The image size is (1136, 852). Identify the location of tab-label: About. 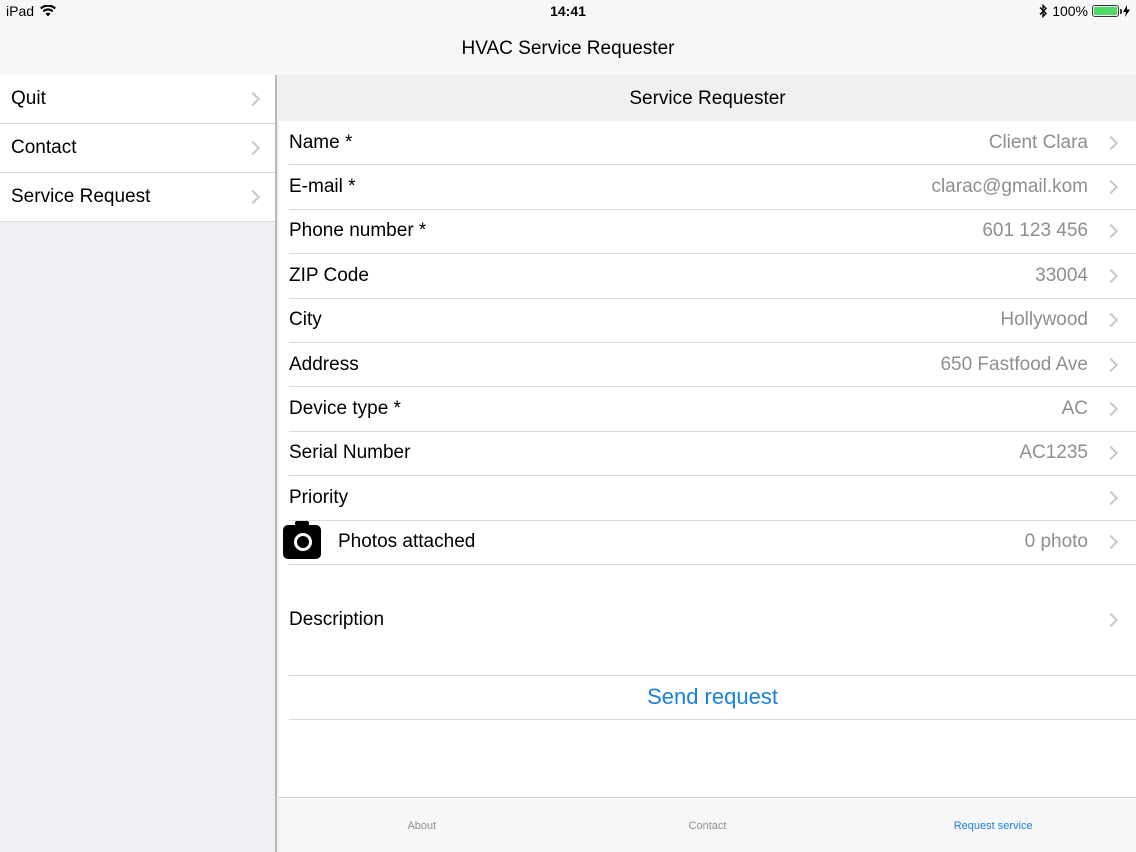
(422, 826).